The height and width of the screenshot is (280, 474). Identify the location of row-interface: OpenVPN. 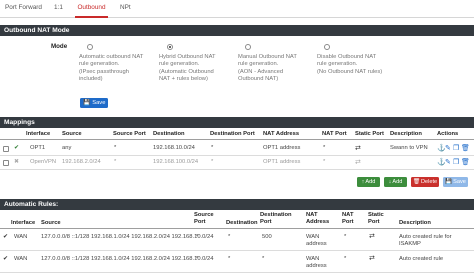
(43, 162).